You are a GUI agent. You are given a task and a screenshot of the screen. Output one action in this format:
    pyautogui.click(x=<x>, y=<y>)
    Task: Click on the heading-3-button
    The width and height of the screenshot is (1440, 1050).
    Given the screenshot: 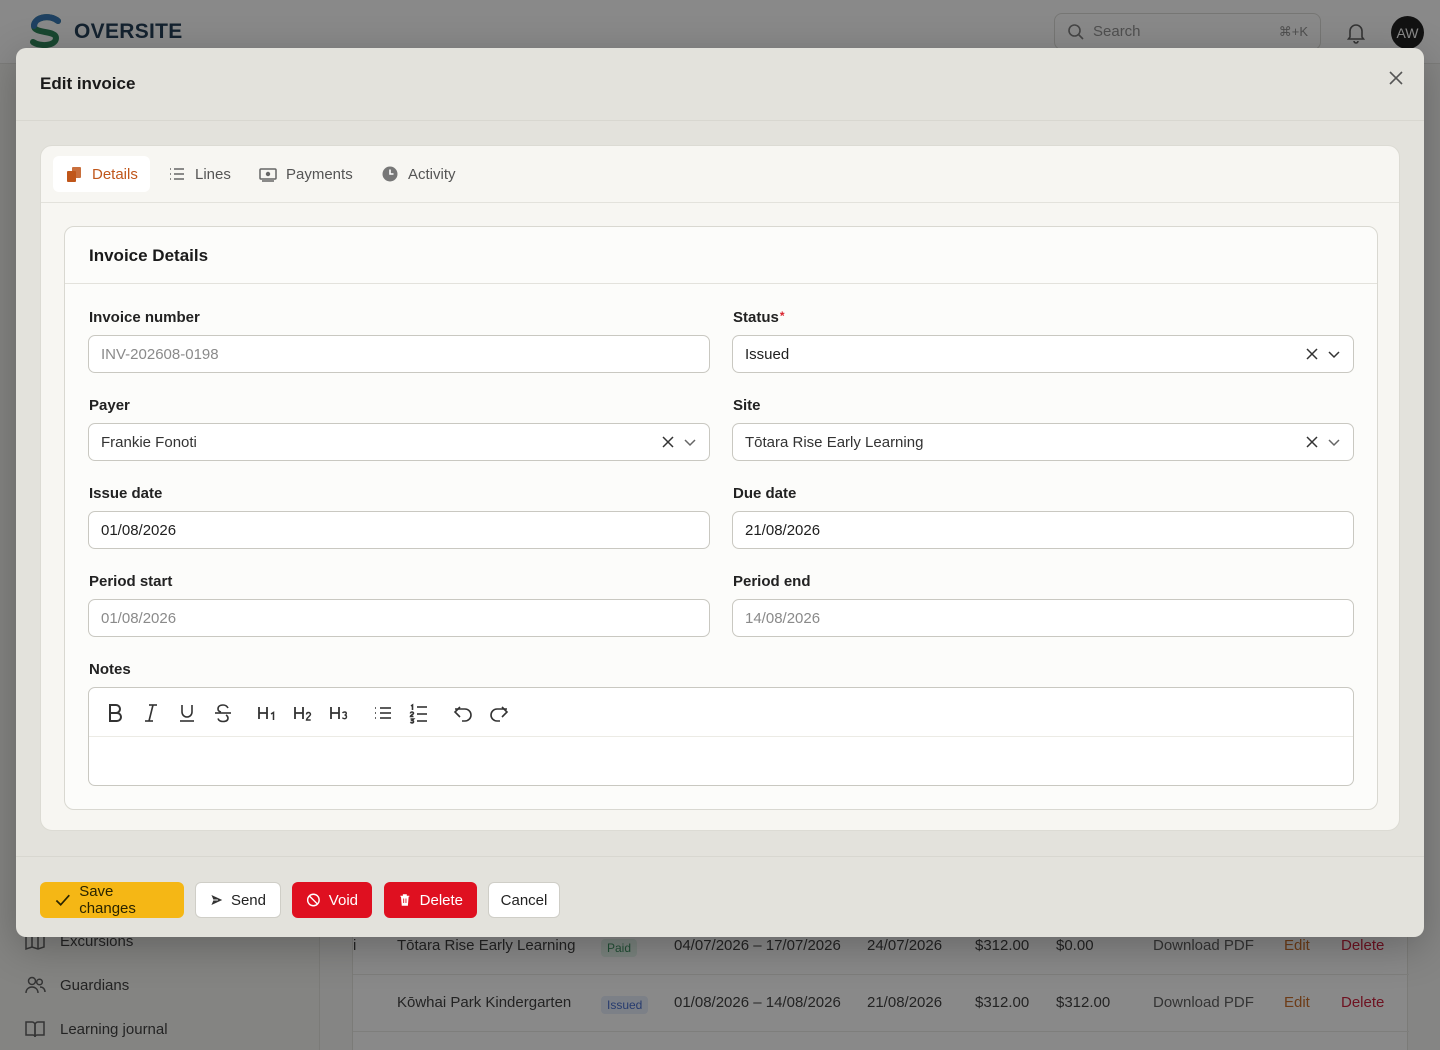 What is the action you would take?
    pyautogui.click(x=339, y=713)
    